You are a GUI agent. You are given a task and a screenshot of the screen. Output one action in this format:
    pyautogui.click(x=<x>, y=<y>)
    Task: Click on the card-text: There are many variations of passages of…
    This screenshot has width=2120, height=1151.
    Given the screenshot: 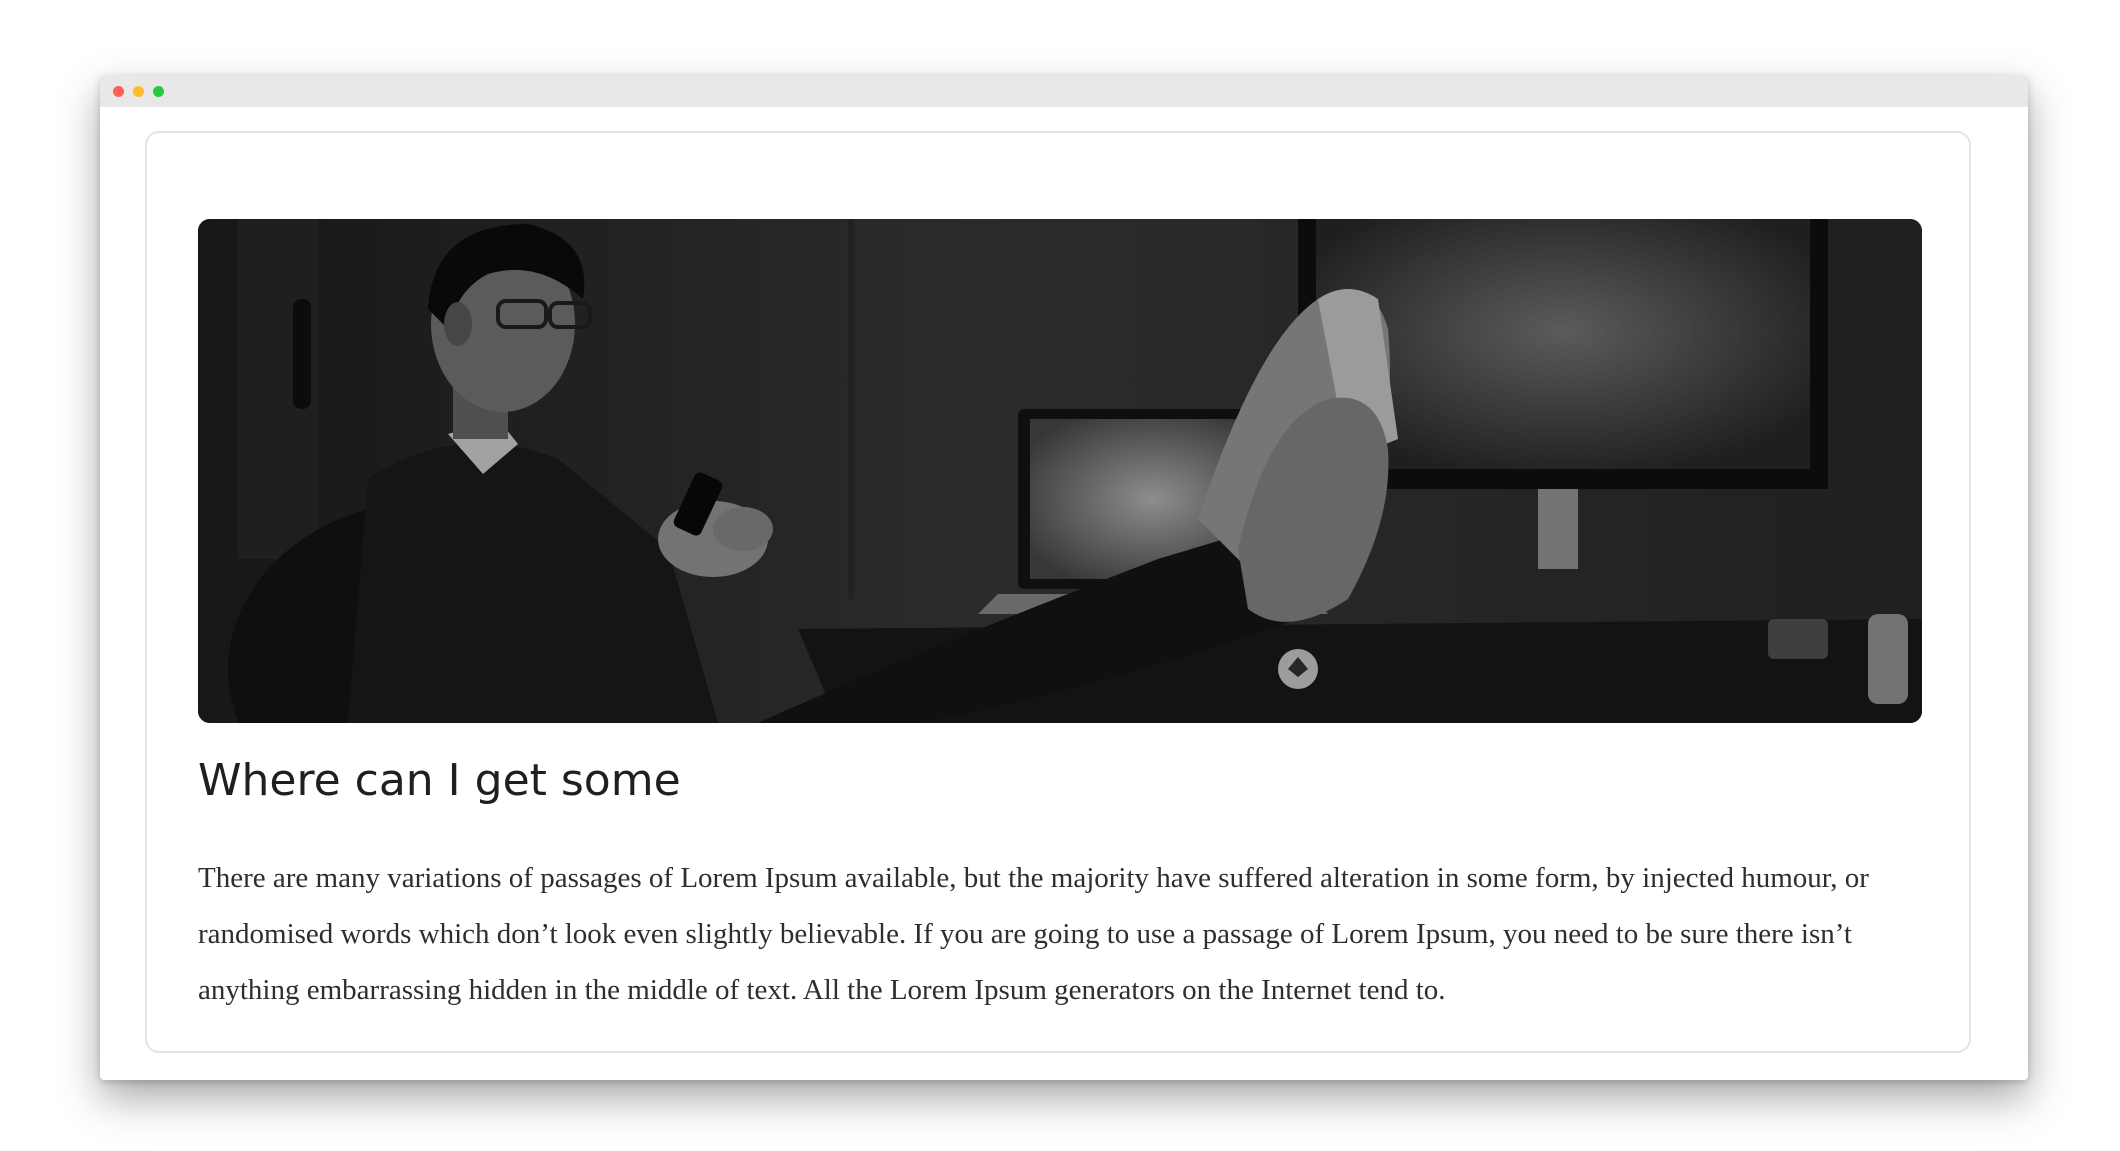 What is the action you would take?
    pyautogui.click(x=1033, y=934)
    